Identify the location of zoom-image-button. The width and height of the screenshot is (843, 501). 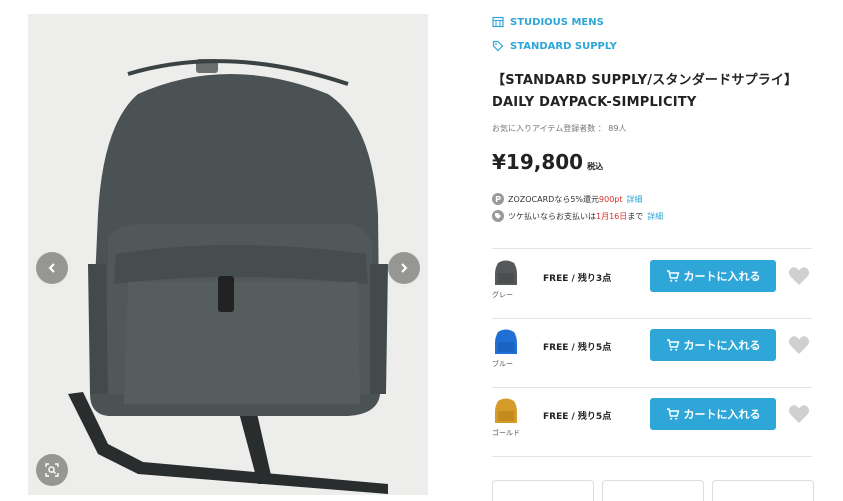
(52, 470).